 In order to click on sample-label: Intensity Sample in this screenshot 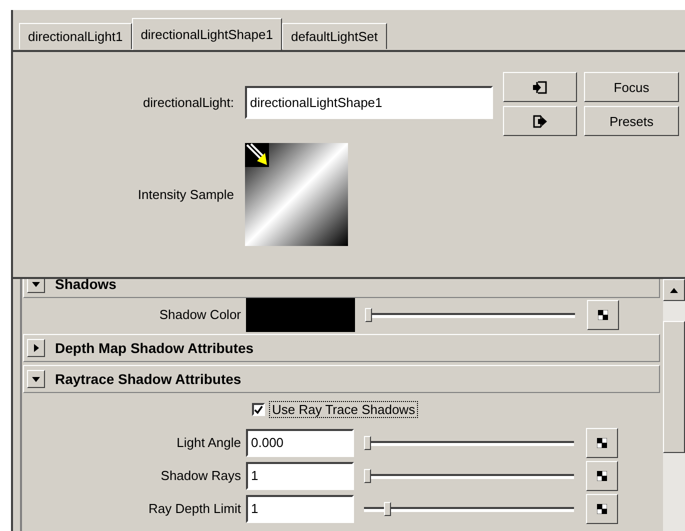, I will do `click(185, 194)`.